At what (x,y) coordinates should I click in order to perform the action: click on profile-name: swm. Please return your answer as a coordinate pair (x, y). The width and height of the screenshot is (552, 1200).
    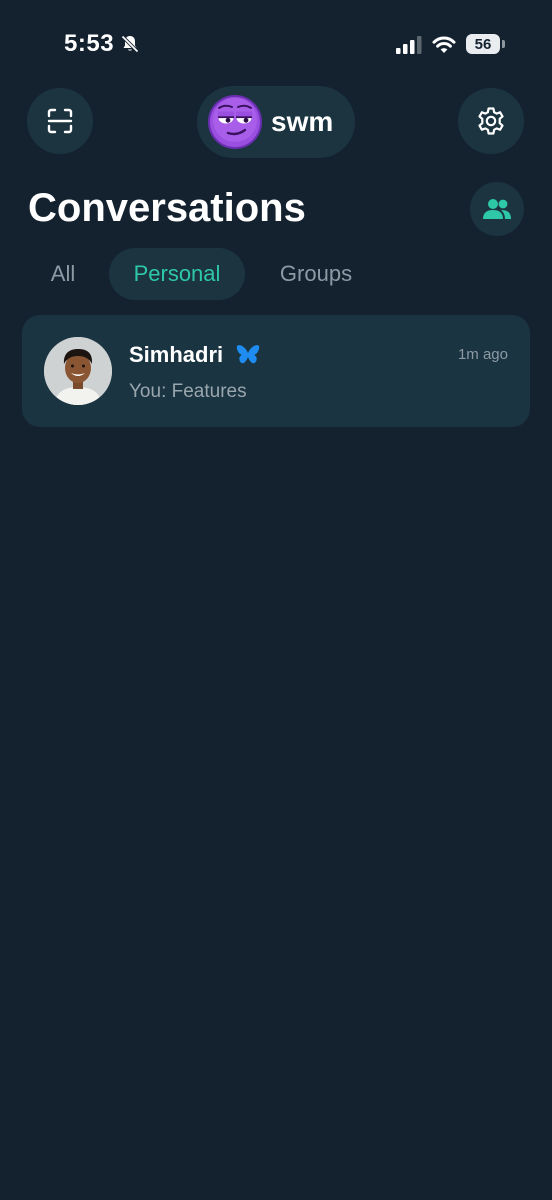
    Looking at the image, I should click on (302, 121).